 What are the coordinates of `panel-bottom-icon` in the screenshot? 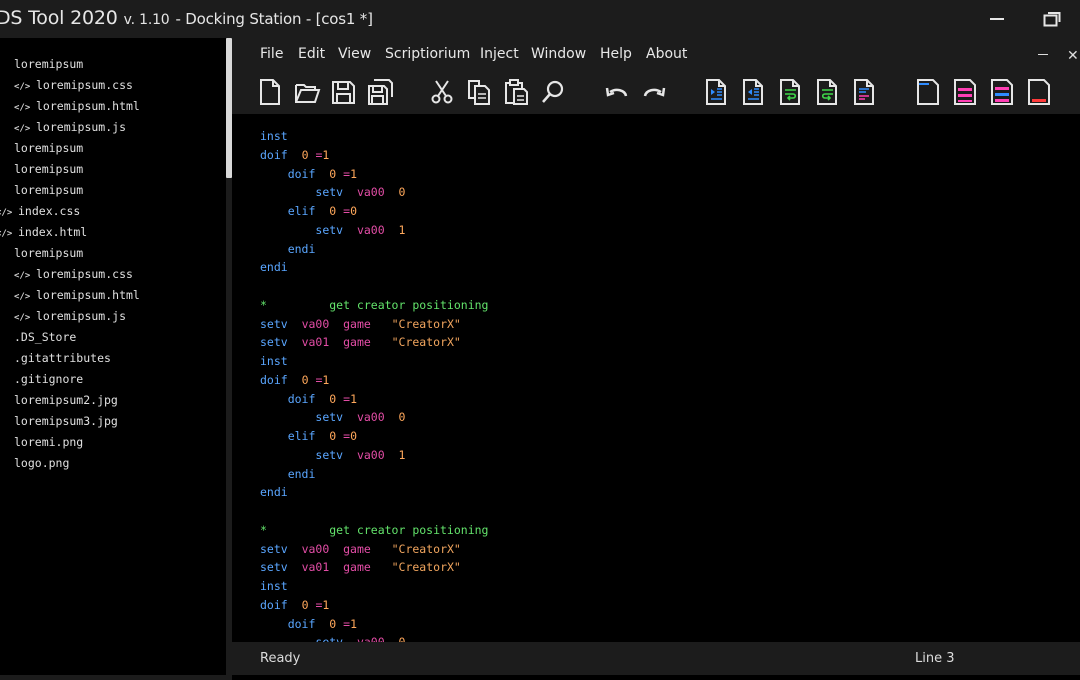 It's located at (1039, 92).